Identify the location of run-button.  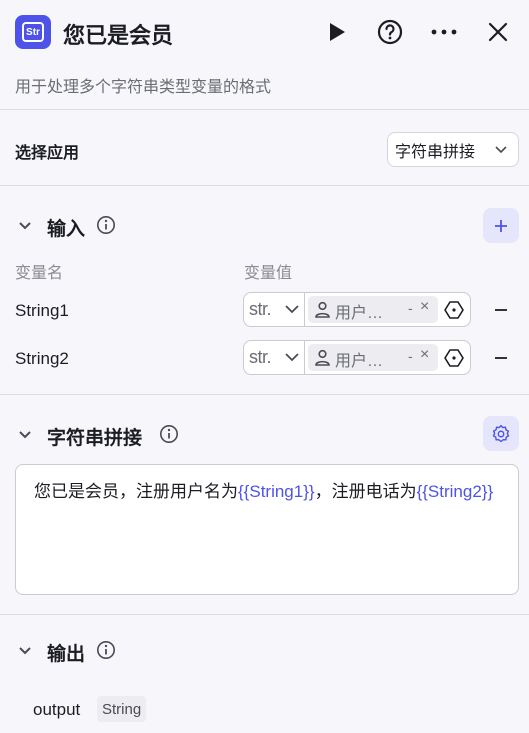
(337, 32).